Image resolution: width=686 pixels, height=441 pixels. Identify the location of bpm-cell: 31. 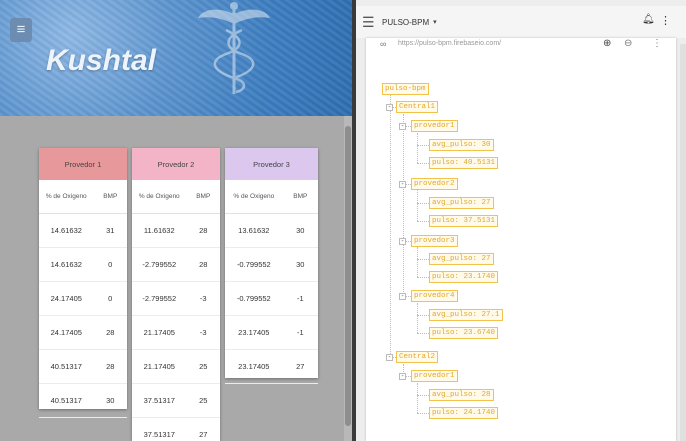
(110, 230).